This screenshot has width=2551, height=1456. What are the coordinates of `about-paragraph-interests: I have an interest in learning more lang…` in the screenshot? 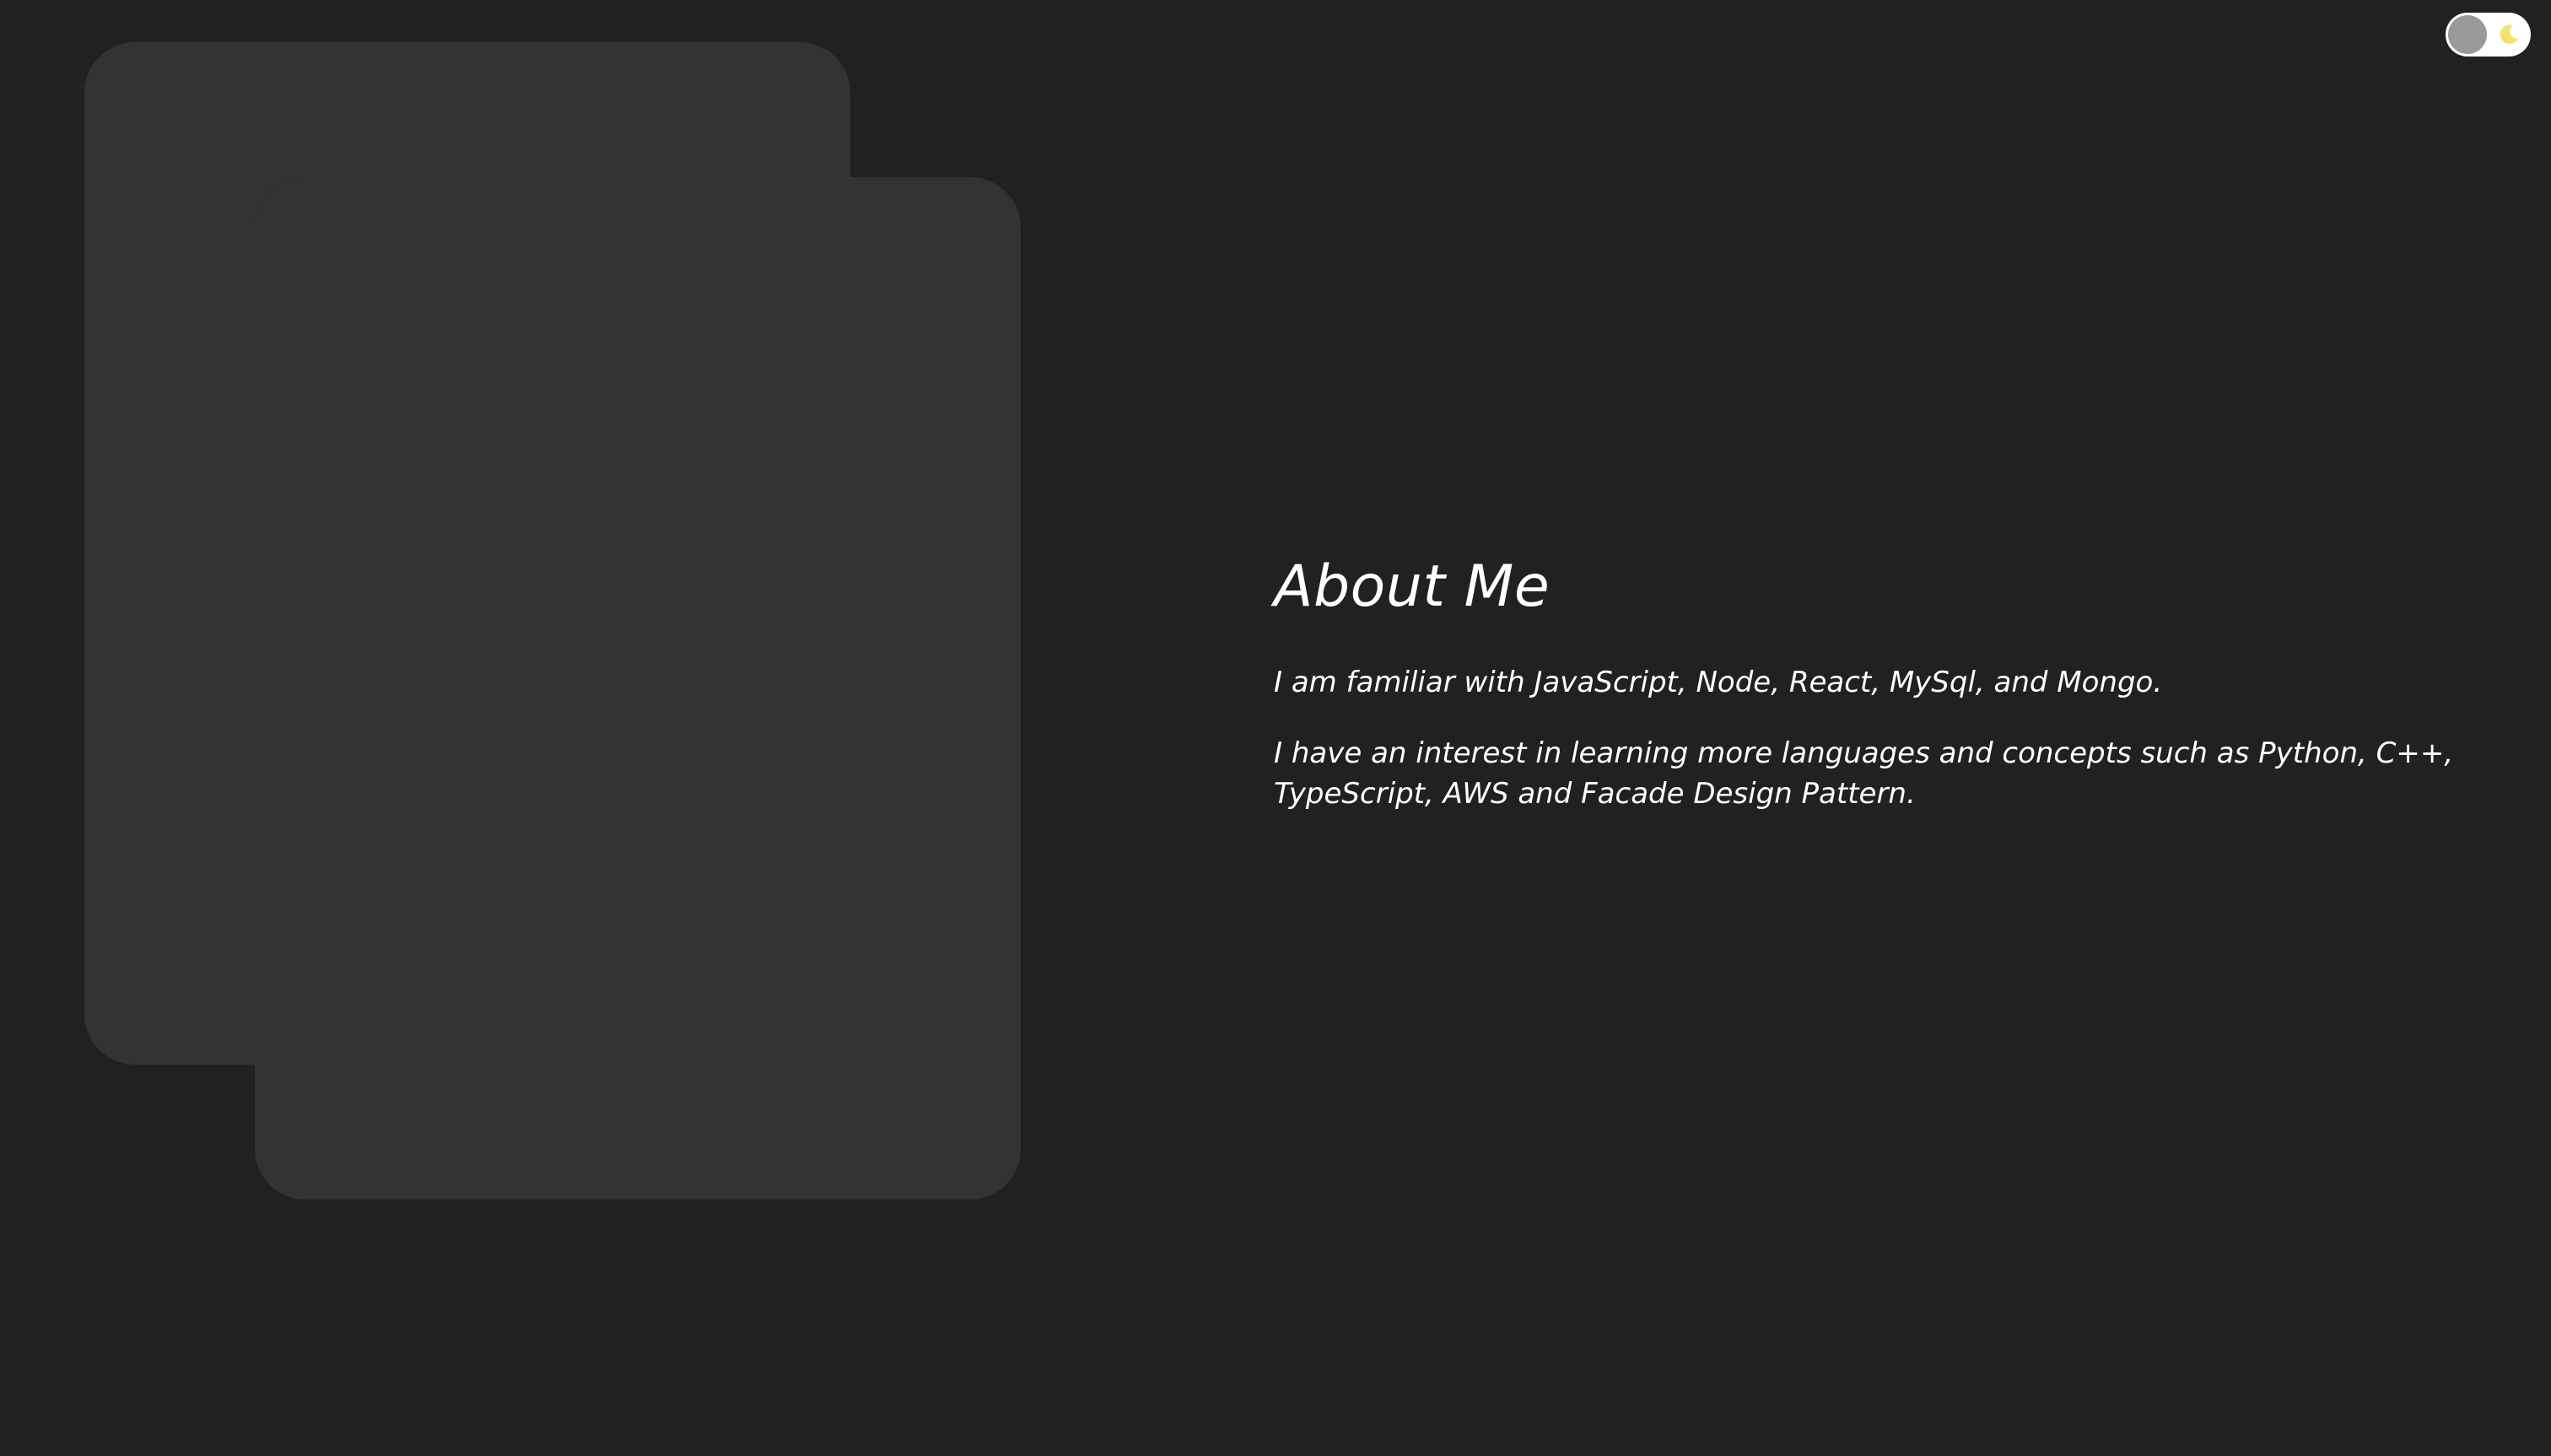 It's located at (1864, 773).